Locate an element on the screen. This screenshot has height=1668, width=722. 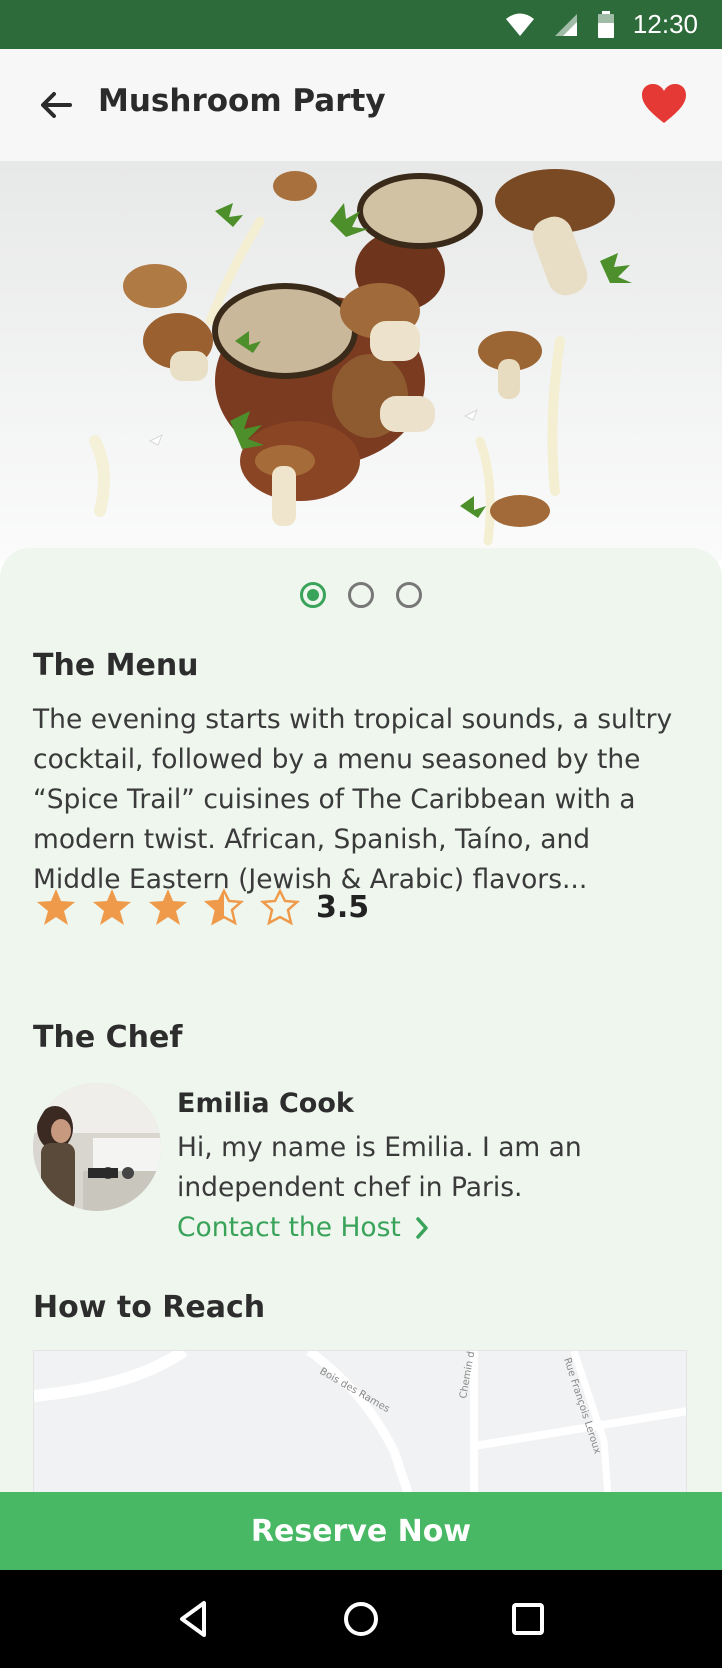
reach-heading: How to Reach is located at coordinates (149, 1307).